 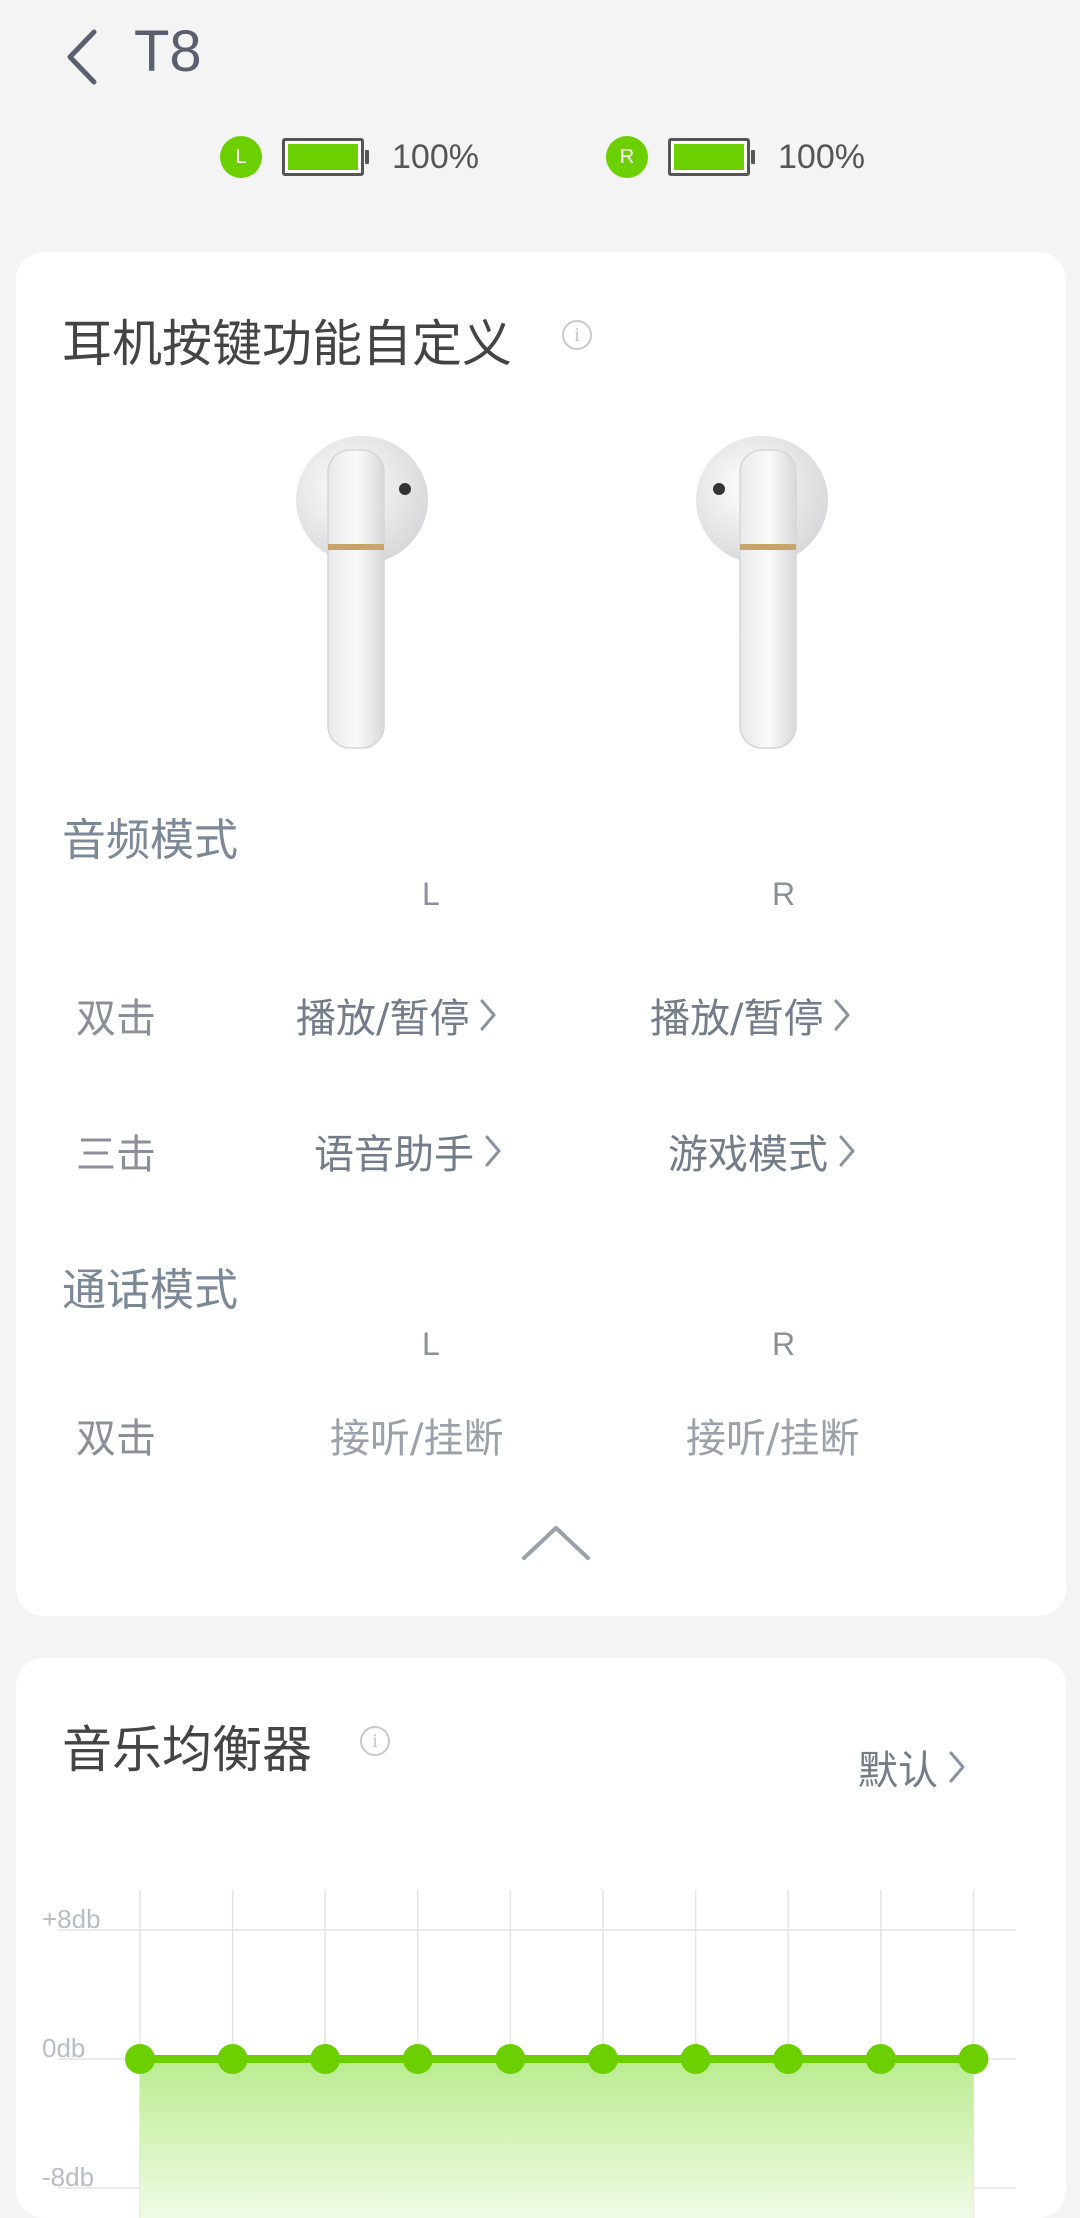 What do you see at coordinates (821, 156) in the screenshot?
I see `right-battery-percent: 100%` at bounding box center [821, 156].